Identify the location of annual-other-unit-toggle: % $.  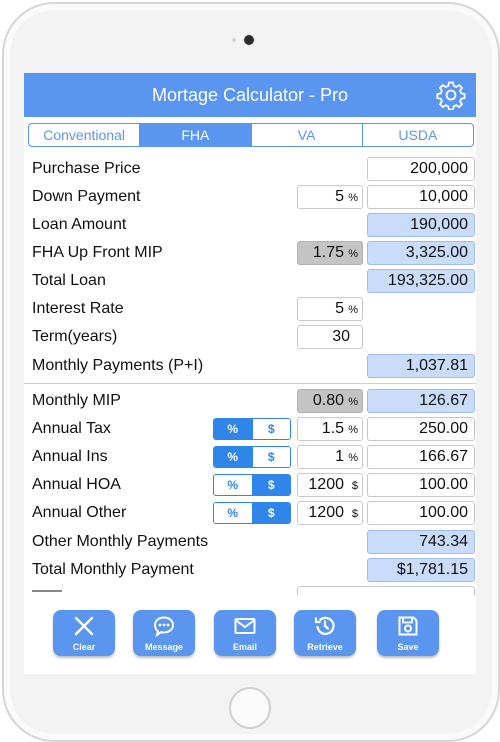
(252, 513).